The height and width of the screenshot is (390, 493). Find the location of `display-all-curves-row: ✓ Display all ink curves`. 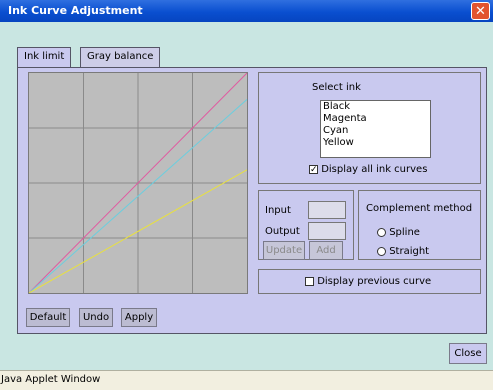

display-all-curves-row: ✓ Display all ink curves is located at coordinates (368, 169).